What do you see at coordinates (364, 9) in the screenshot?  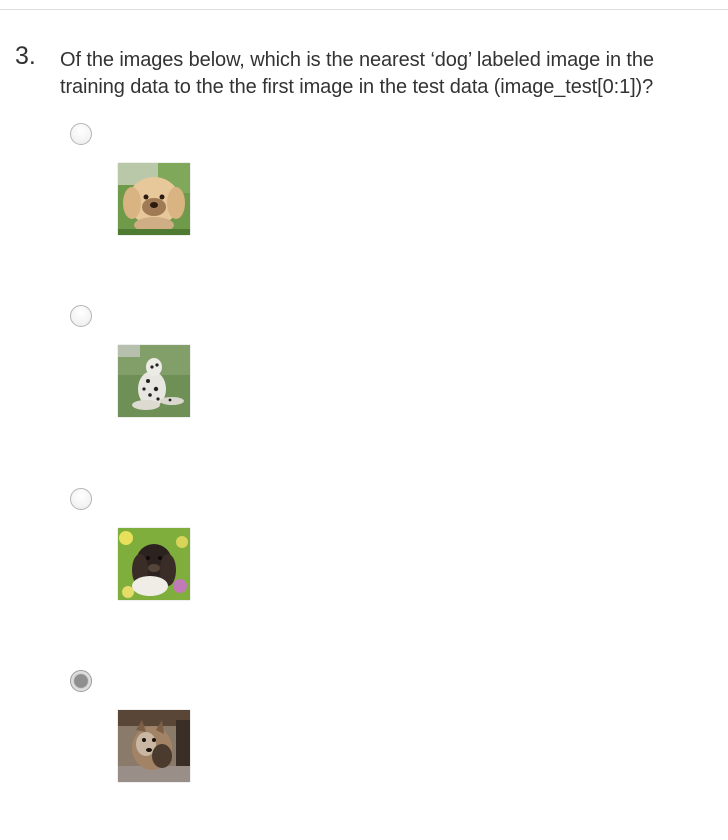 I see `top-divider` at bounding box center [364, 9].